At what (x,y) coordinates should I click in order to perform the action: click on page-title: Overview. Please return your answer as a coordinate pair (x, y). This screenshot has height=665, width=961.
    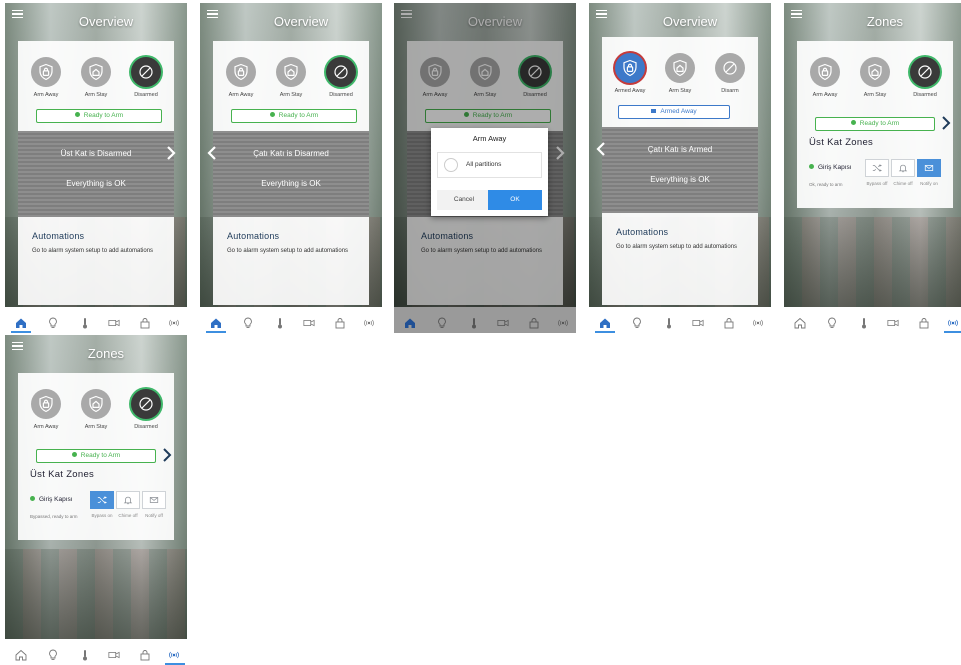
    Looking at the image, I should click on (106, 21).